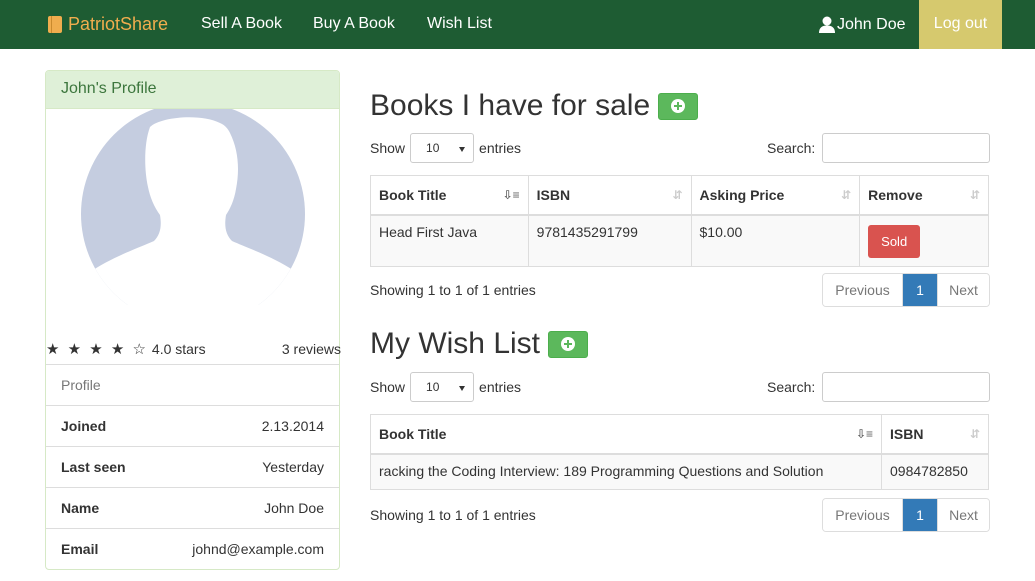  Describe the element at coordinates (906, 387) in the screenshot. I see `wish-search-input` at that location.